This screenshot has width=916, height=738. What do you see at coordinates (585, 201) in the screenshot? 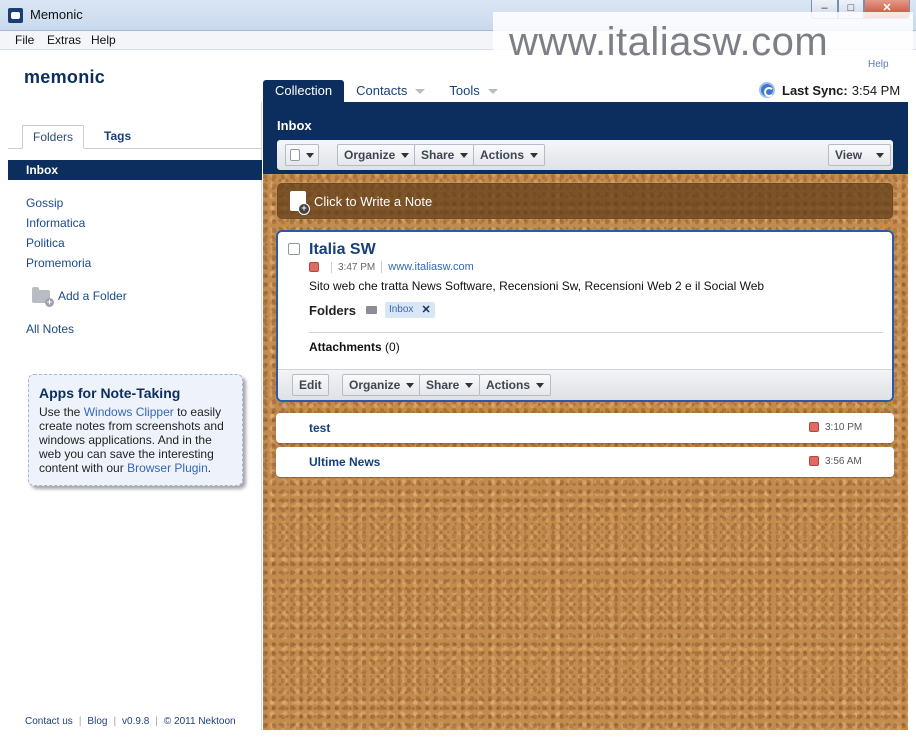
I see `write-note-button: Click to Write a Note` at bounding box center [585, 201].